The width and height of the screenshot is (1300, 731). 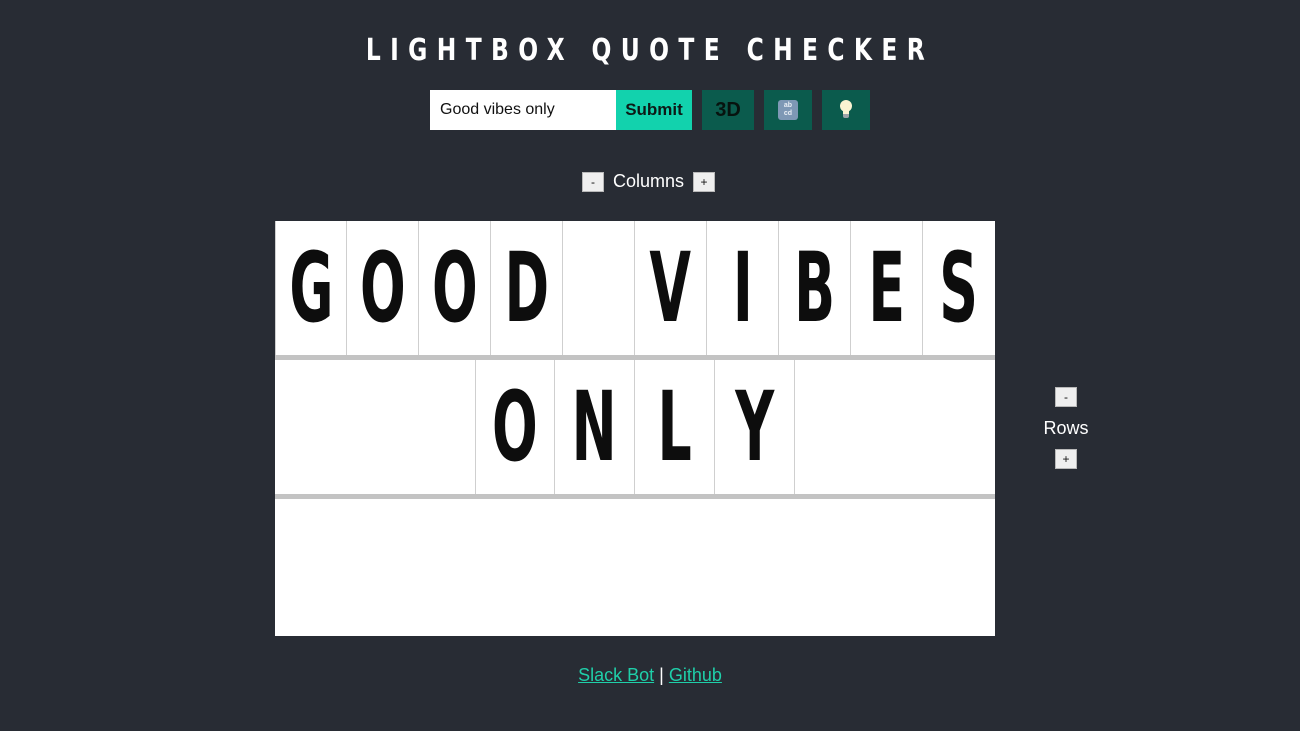 What do you see at coordinates (616, 675) in the screenshot?
I see `slack-bot-link: Slack Bot` at bounding box center [616, 675].